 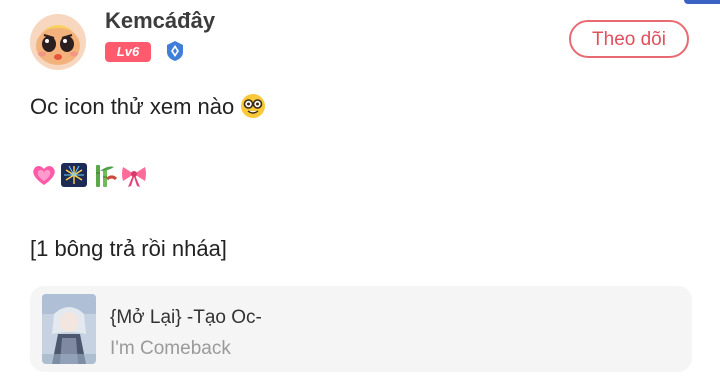 What do you see at coordinates (132, 106) in the screenshot?
I see `post-line-1-text: Oc icon thử xem nào` at bounding box center [132, 106].